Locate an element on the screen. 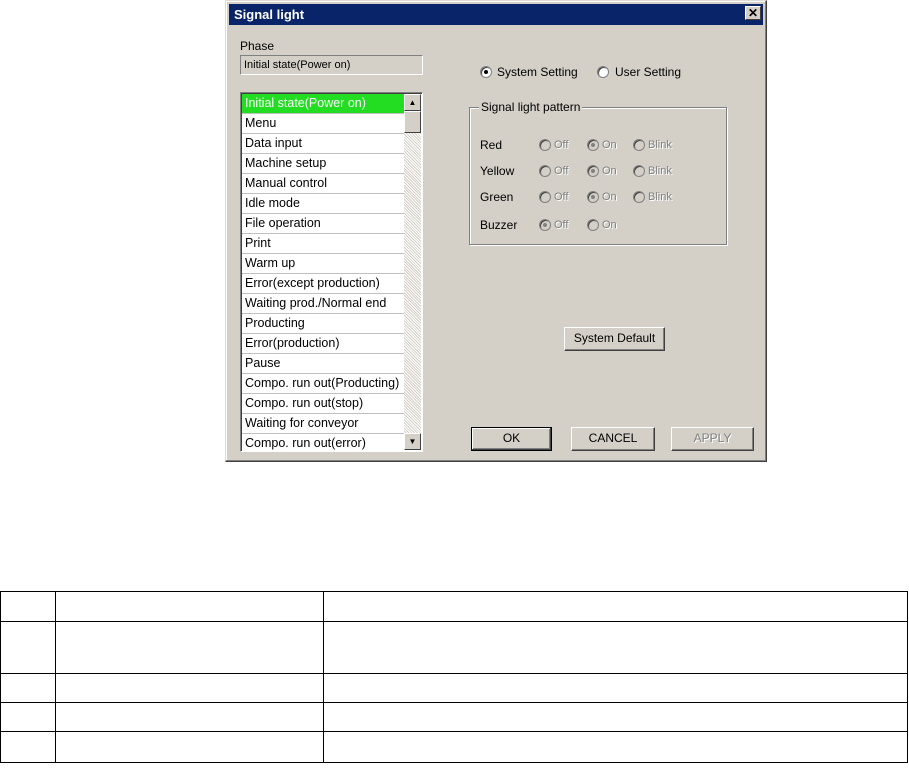 The image size is (909, 771). red-on-label: On is located at coordinates (609, 145).